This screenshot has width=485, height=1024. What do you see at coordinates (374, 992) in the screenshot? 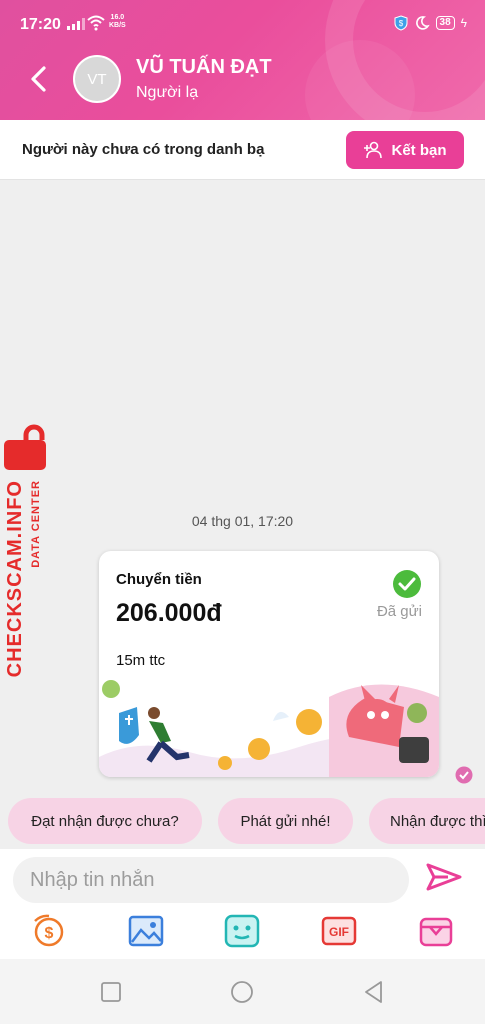
I see `back-nav-icon` at bounding box center [374, 992].